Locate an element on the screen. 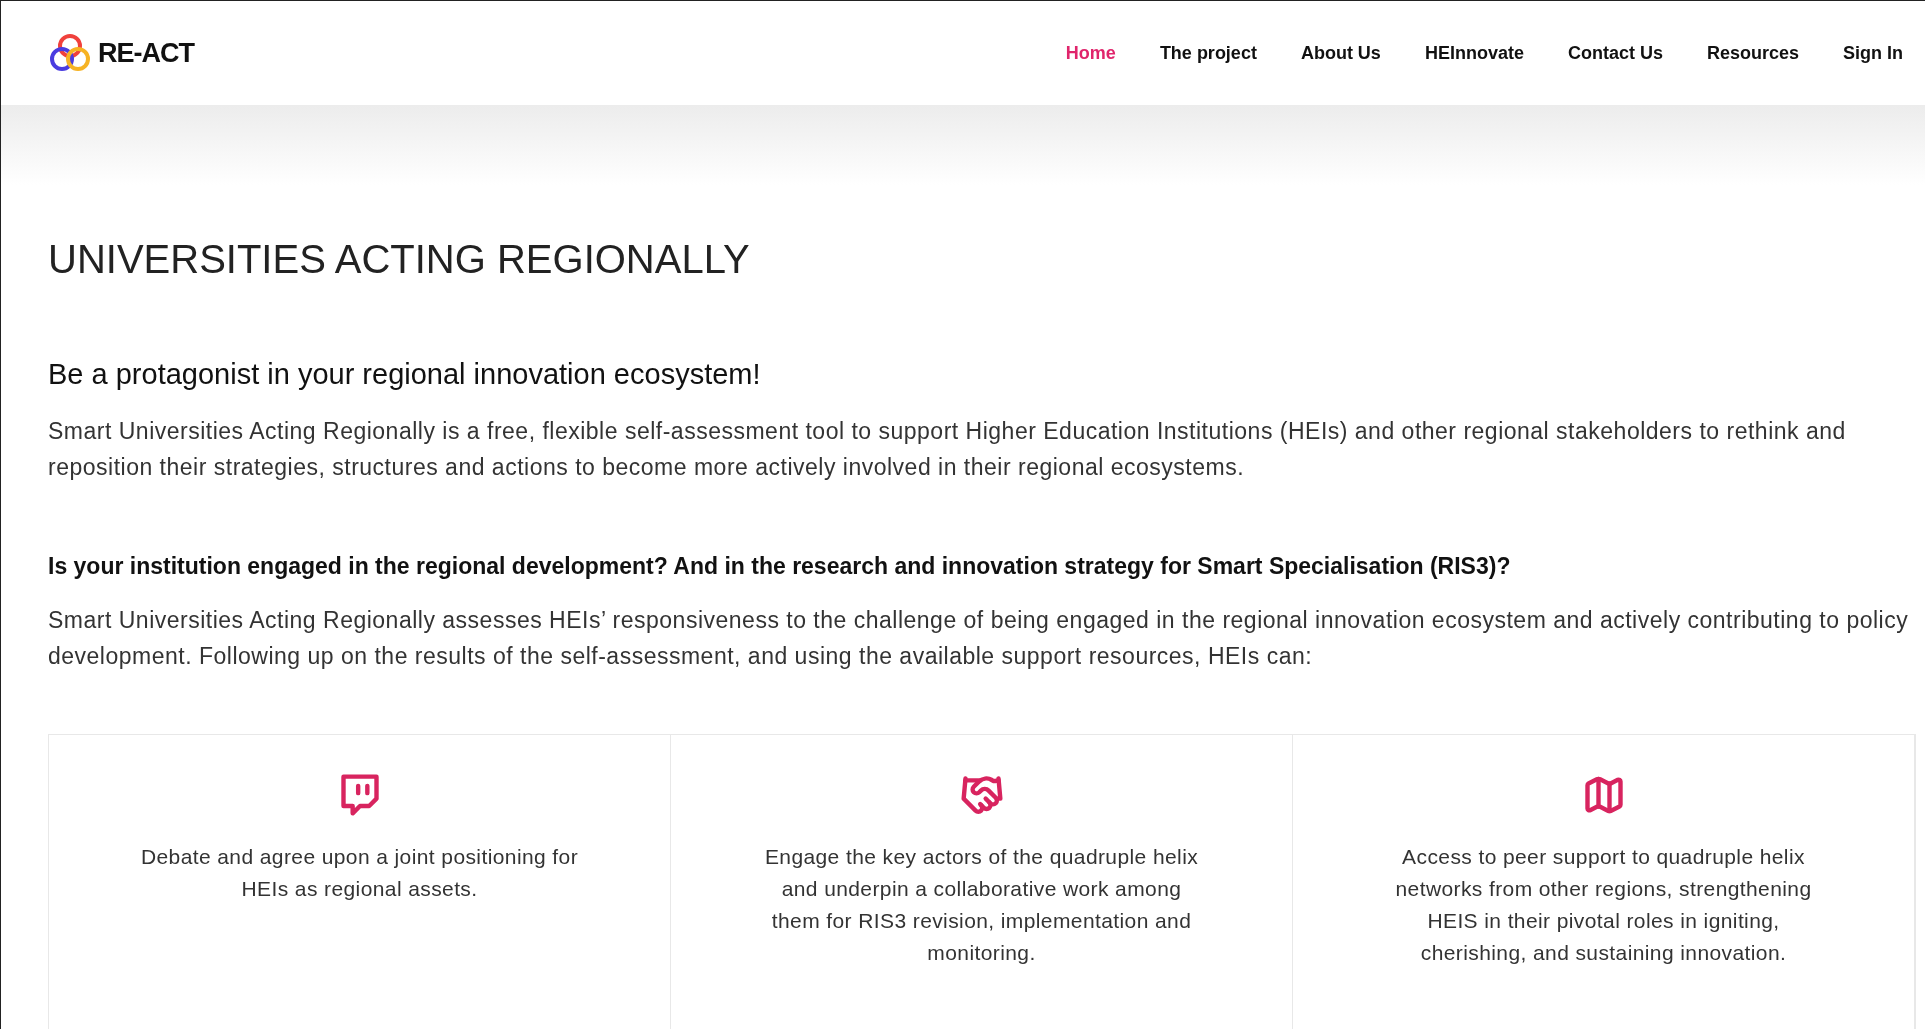 This screenshot has height=1030, width=1926. nav-link: Sign In is located at coordinates (1873, 53).